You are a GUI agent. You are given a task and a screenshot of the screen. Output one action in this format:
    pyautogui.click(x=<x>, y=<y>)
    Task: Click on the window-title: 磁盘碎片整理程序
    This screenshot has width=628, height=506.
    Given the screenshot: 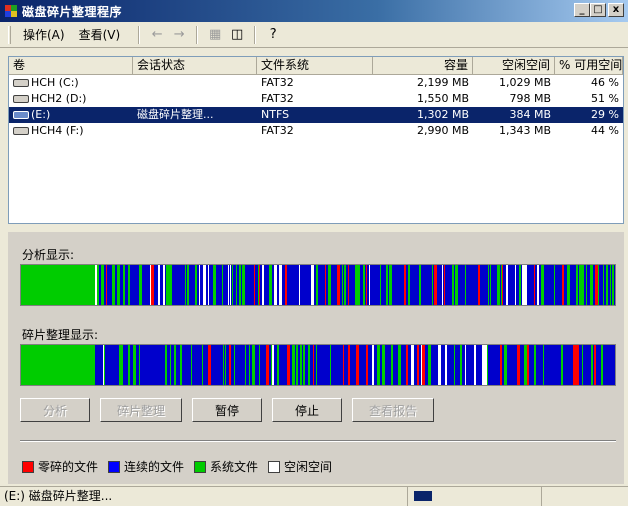 What is the action you would take?
    pyautogui.click(x=72, y=11)
    